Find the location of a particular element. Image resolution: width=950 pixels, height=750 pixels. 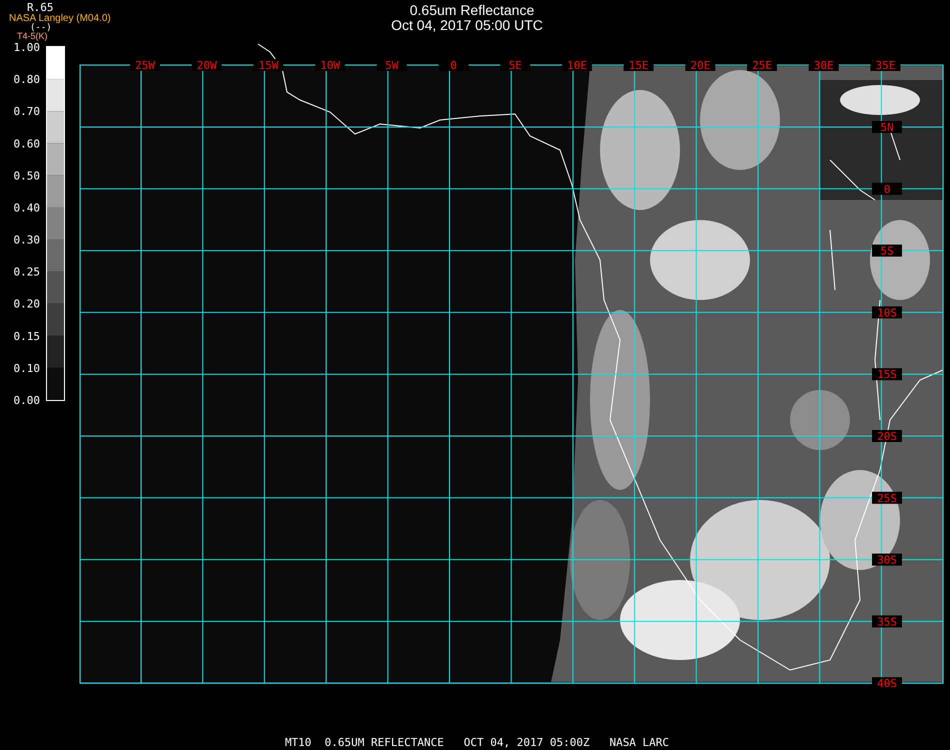

colorbar-tick-label: 0.50 is located at coordinates (27, 175).